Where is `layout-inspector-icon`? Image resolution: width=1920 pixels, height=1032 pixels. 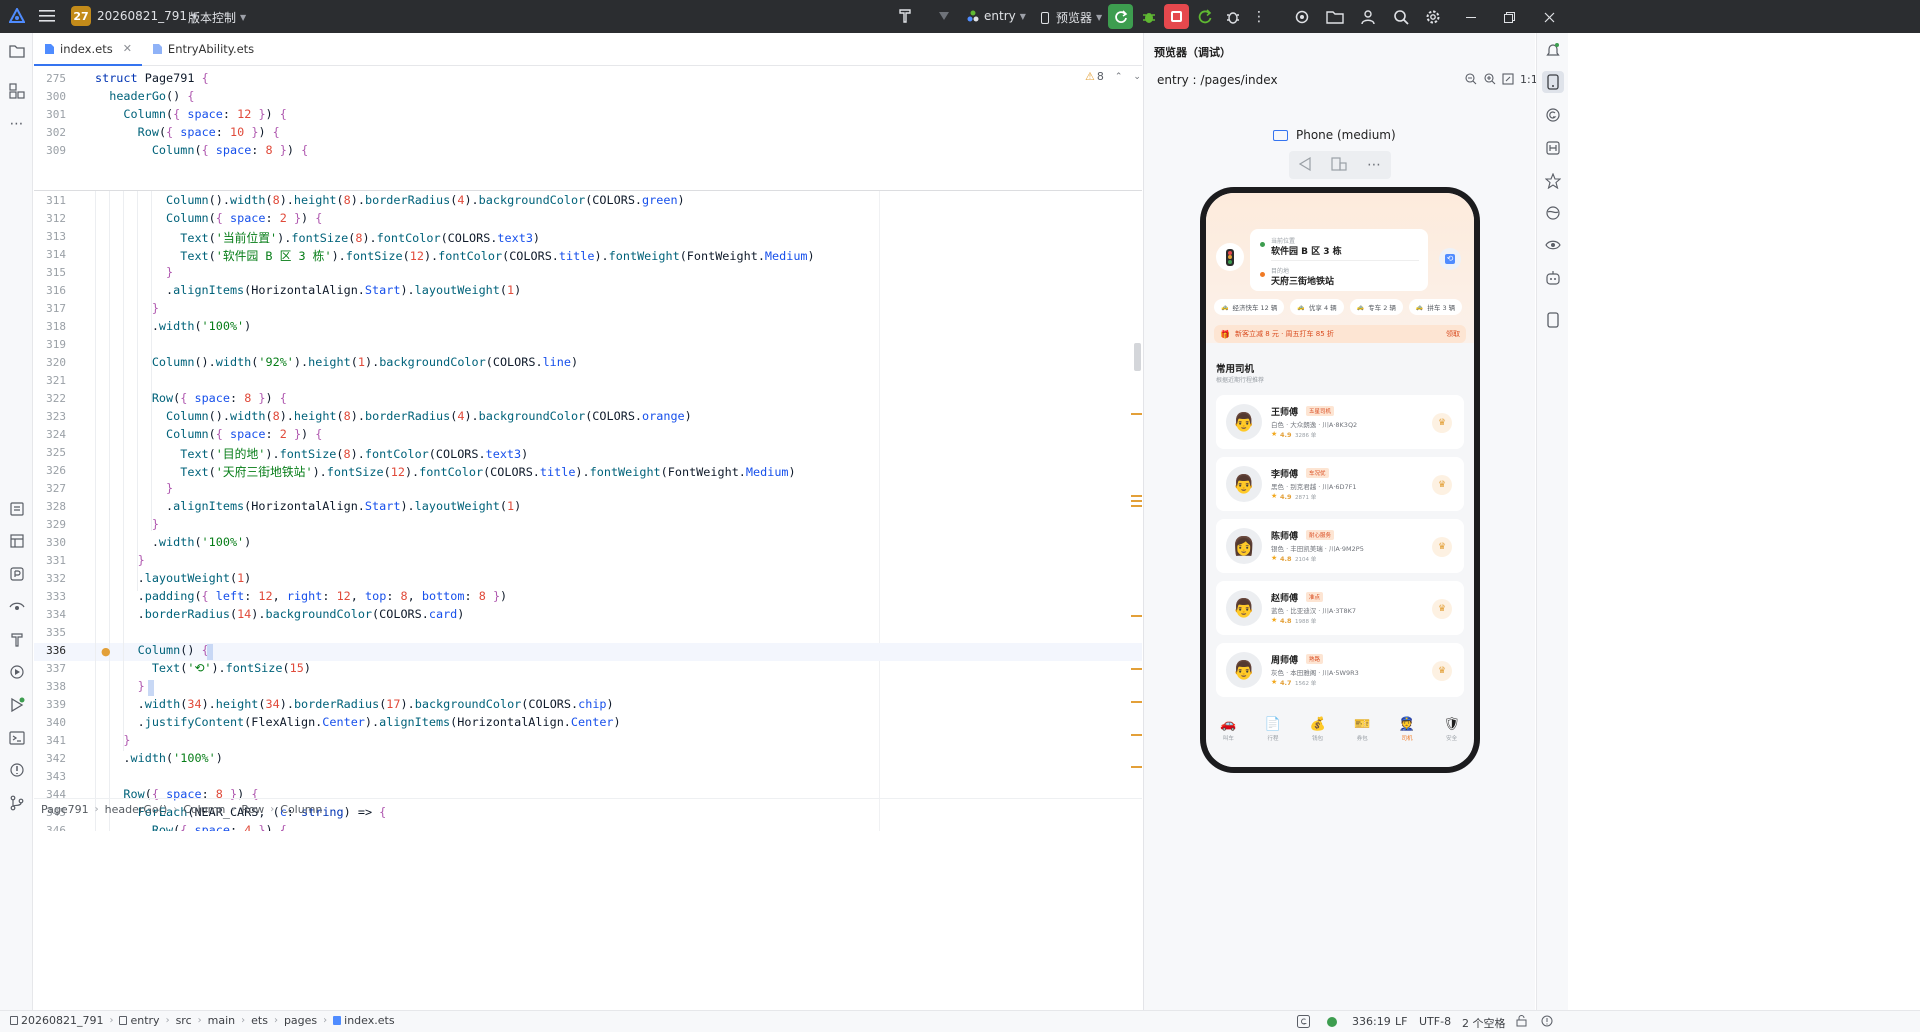
layout-inspector-icon is located at coordinates (16, 540).